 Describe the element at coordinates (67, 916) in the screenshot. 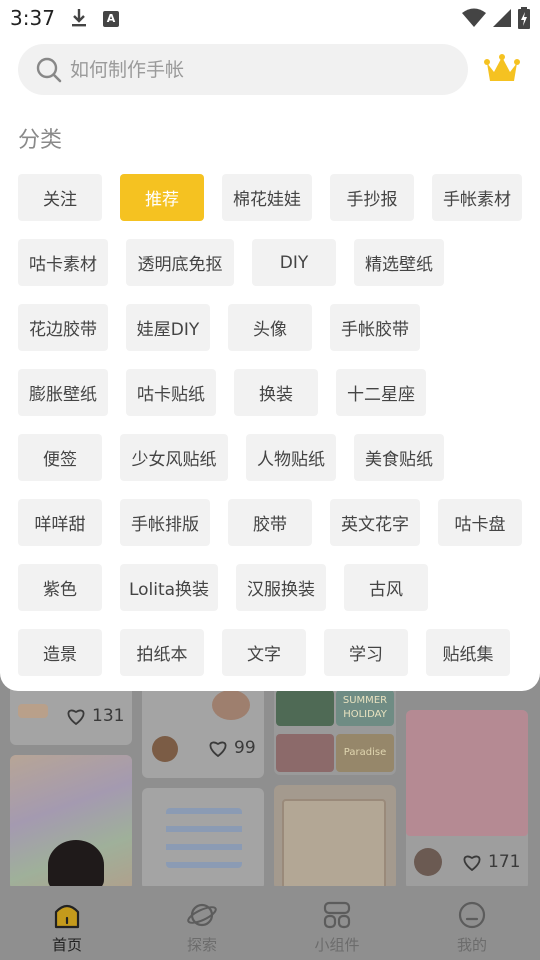

I see `home-icon` at that location.